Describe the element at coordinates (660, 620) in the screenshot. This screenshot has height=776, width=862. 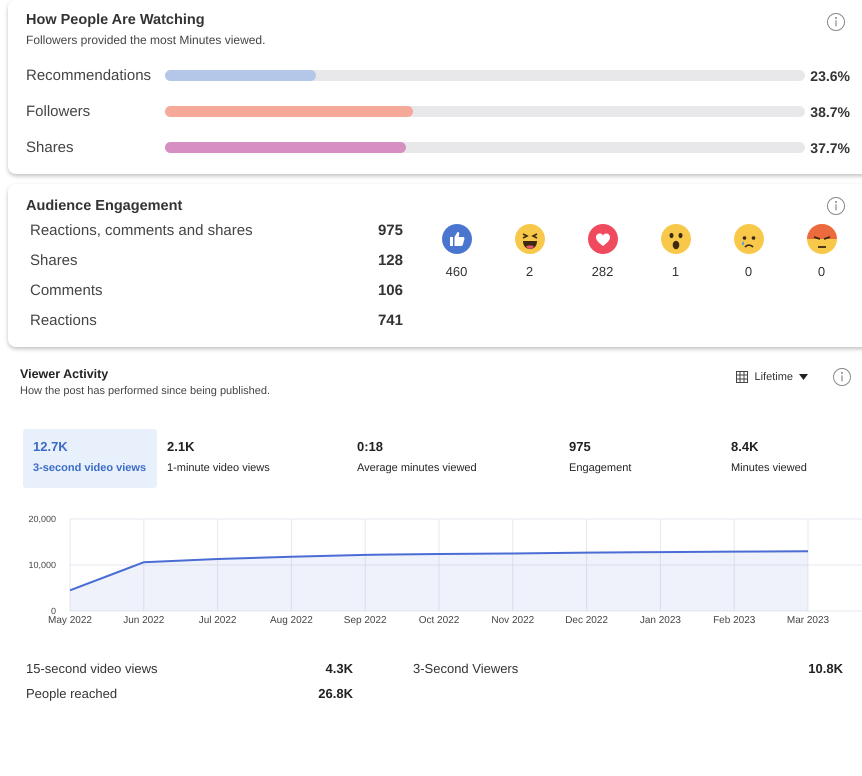
I see `x-axis-label: Jan 2023` at that location.